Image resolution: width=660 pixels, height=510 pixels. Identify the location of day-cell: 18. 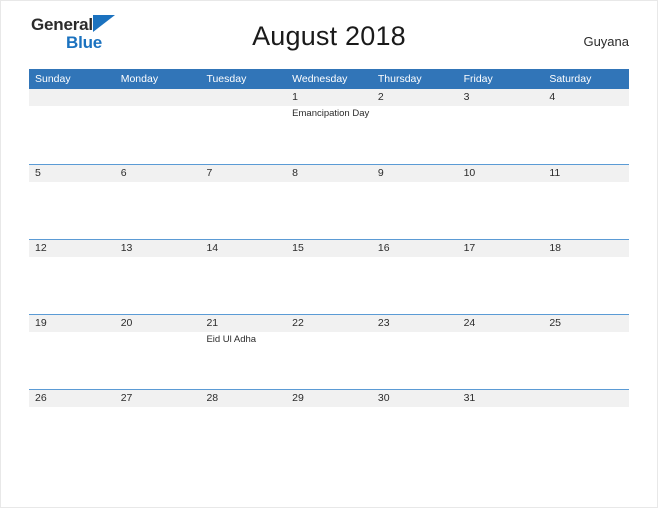
(586, 277).